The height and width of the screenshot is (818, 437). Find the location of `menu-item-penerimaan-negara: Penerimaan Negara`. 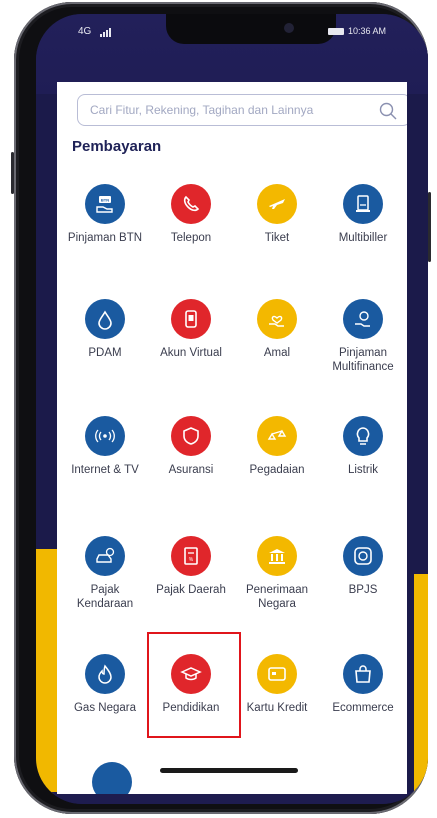

menu-item-penerimaan-negara: Penerimaan Negara is located at coordinates (277, 573).